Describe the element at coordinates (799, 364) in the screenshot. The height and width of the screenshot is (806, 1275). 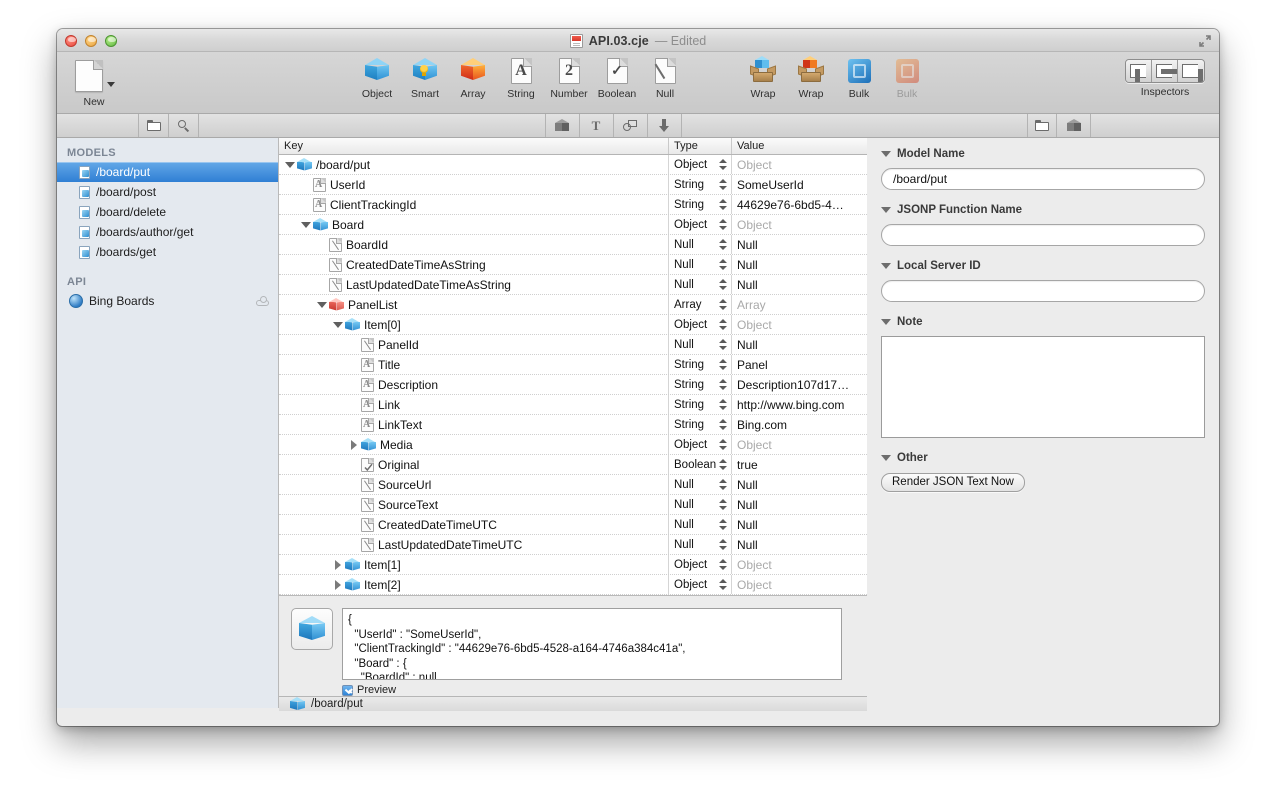
I see `outline-cell-value: Panel` at that location.